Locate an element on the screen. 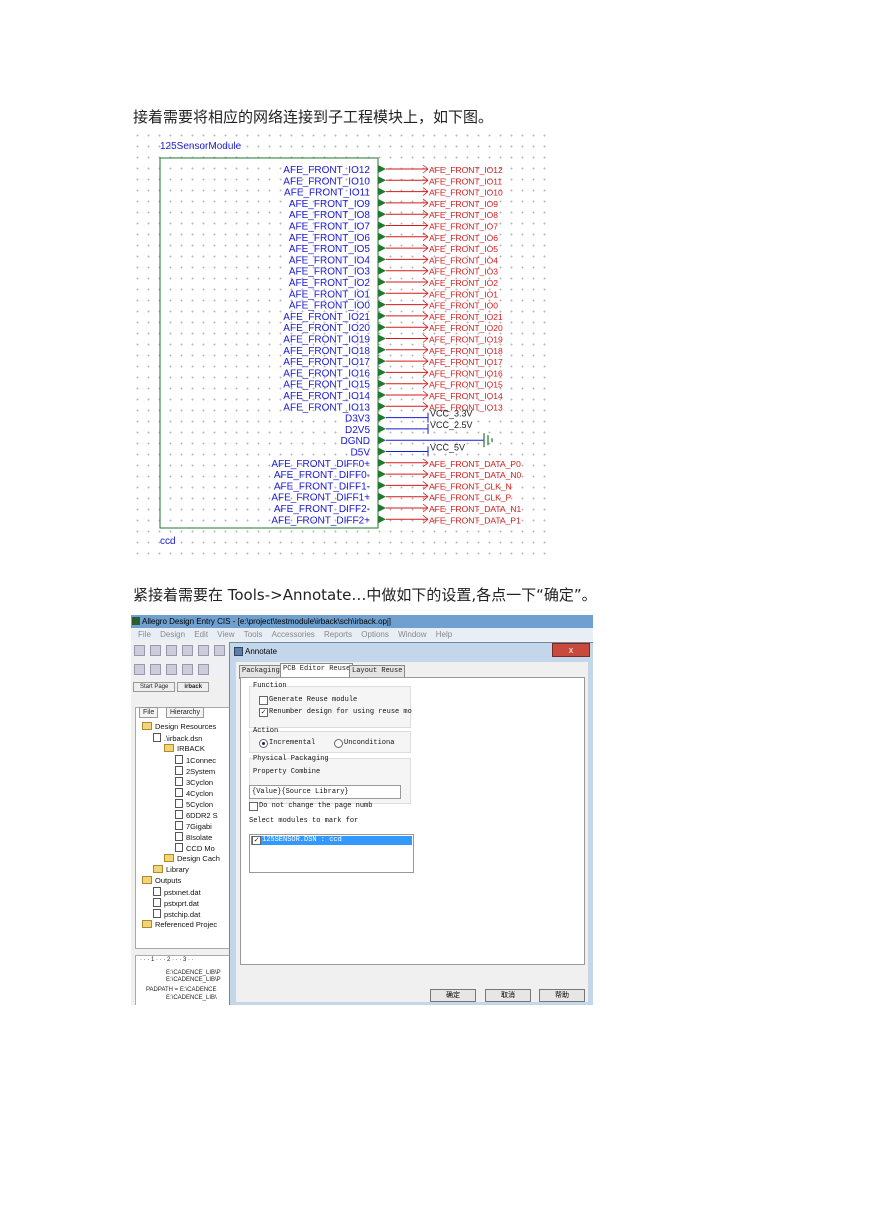 The height and width of the screenshot is (1228, 869). function-label: Function is located at coordinates (270, 686).